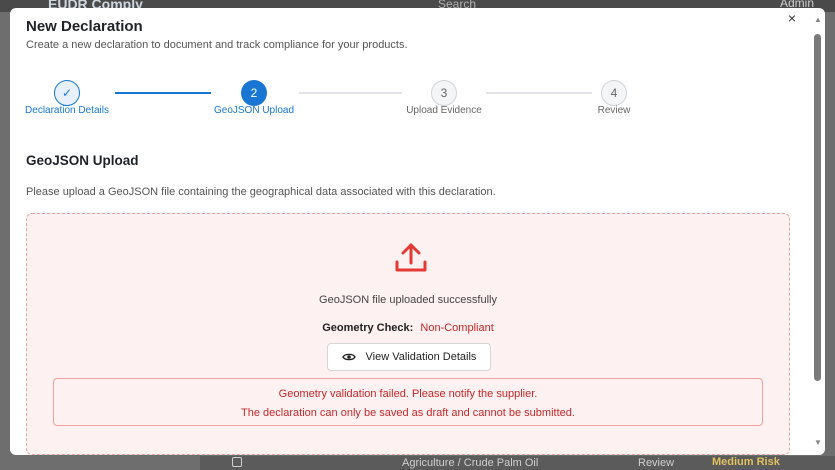  Describe the element at coordinates (254, 110) in the screenshot. I see `step-2-label: GeoJSON Upload` at that location.